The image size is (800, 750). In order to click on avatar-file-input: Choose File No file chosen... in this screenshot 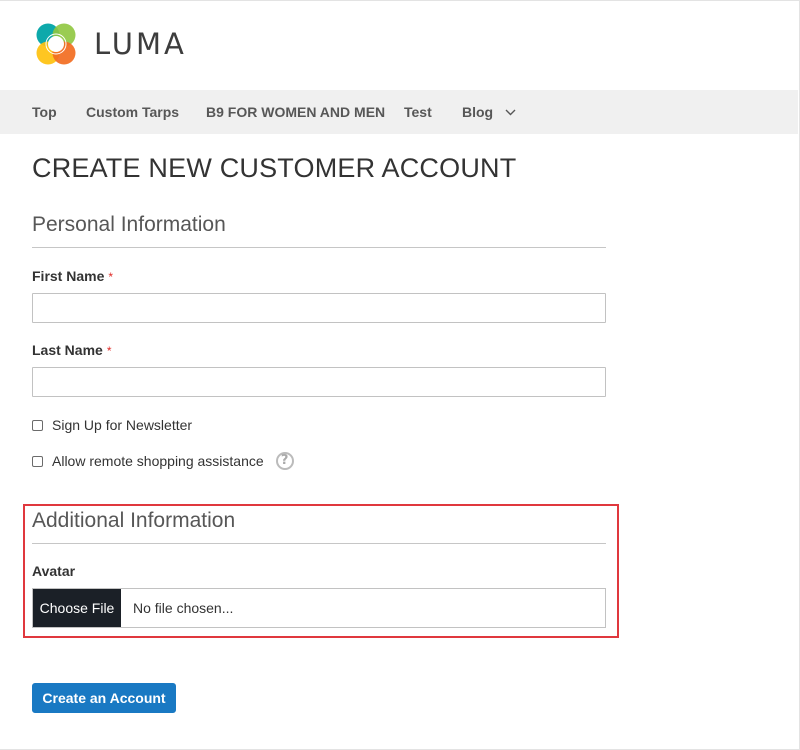, I will do `click(319, 608)`.